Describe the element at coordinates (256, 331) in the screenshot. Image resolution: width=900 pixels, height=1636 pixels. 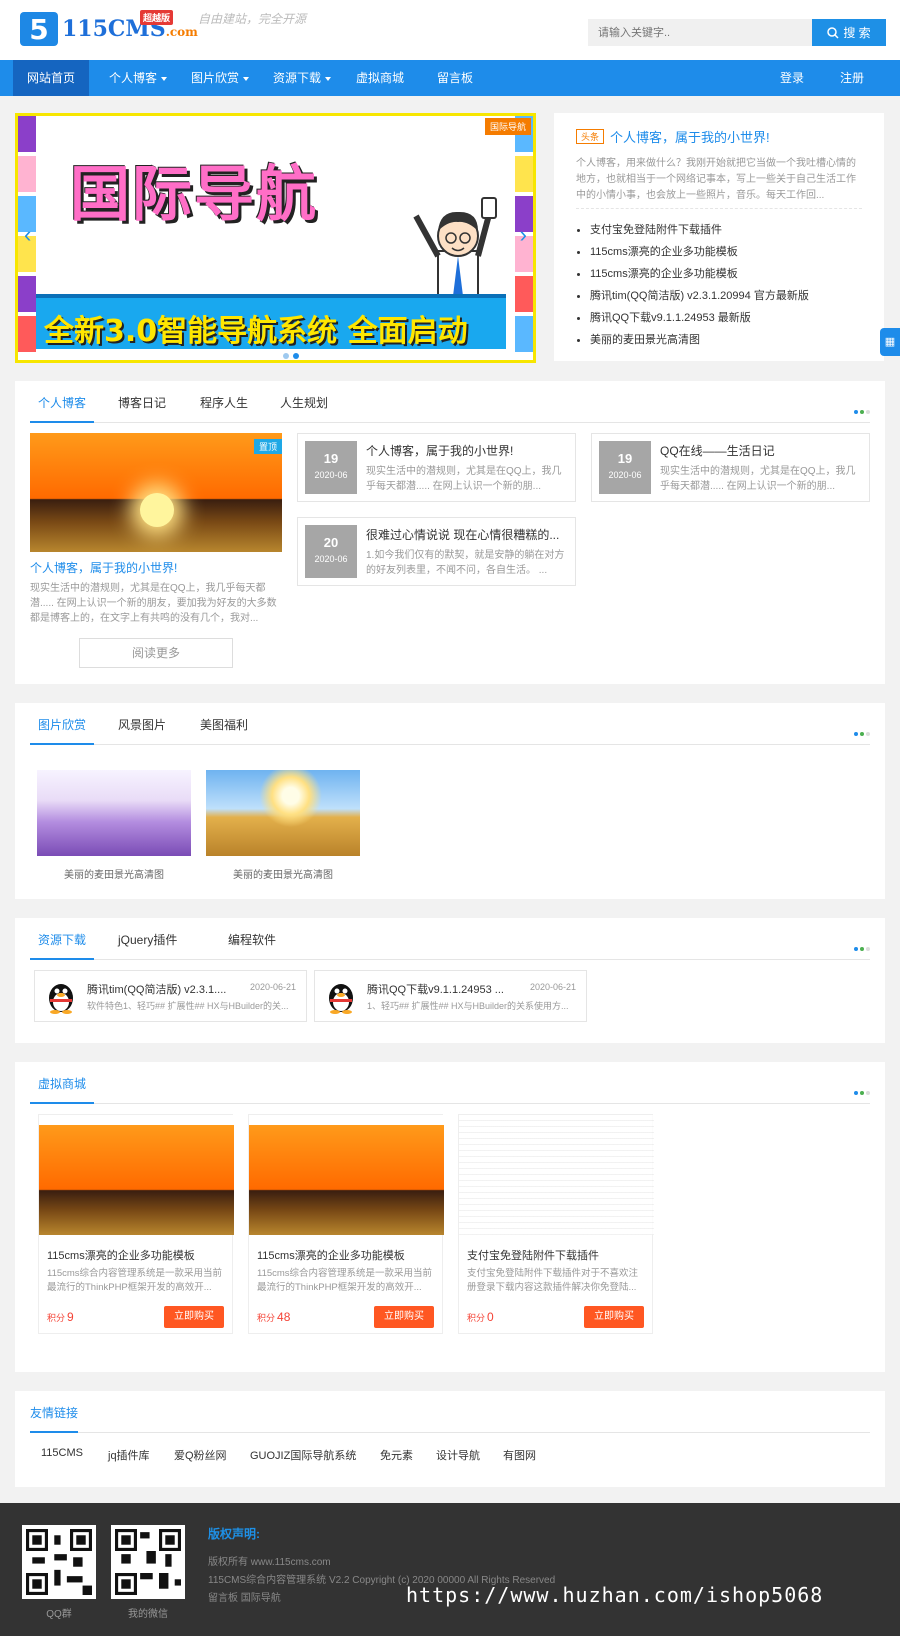
I see `banner-subtitle: 全新3.0智能导航系统 全面启动` at that location.